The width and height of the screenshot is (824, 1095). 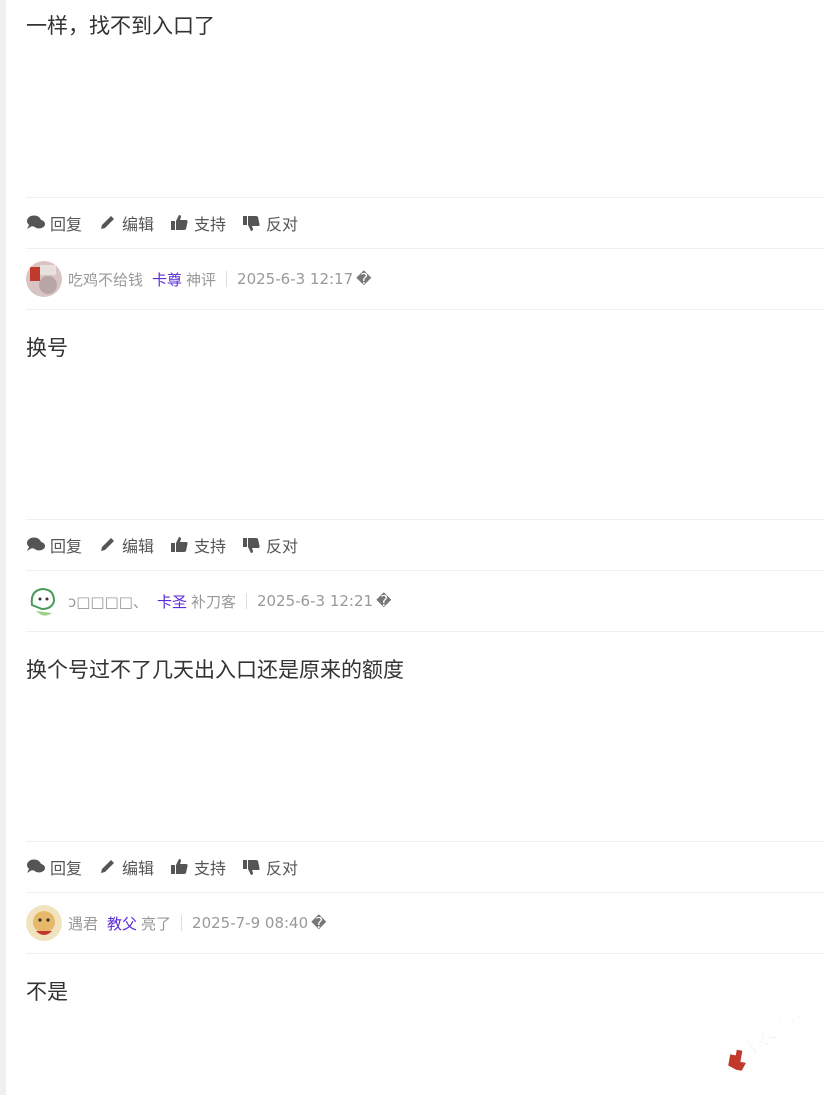 What do you see at coordinates (122, 923) in the screenshot?
I see `user-role: 教父` at bounding box center [122, 923].